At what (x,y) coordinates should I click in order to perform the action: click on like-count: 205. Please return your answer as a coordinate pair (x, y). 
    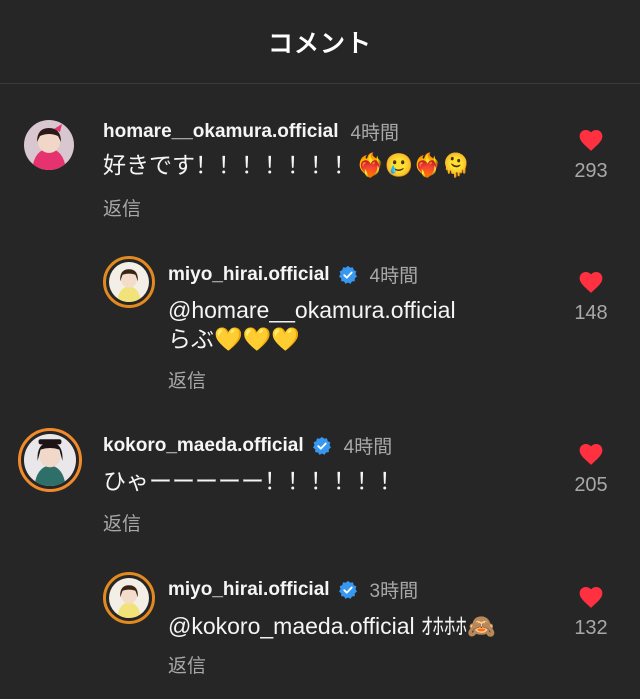
    Looking at the image, I should click on (591, 485).